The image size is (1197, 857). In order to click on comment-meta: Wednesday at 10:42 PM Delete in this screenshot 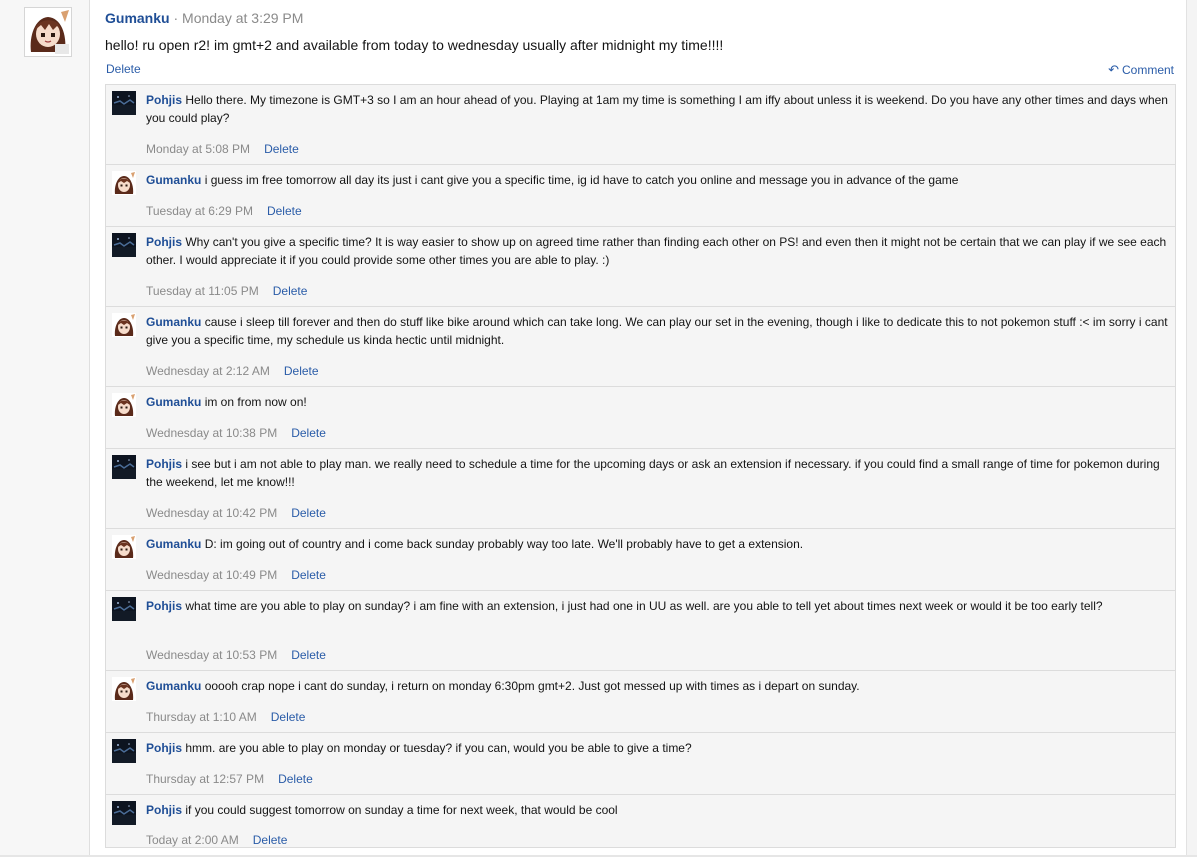, I will do `click(236, 513)`.